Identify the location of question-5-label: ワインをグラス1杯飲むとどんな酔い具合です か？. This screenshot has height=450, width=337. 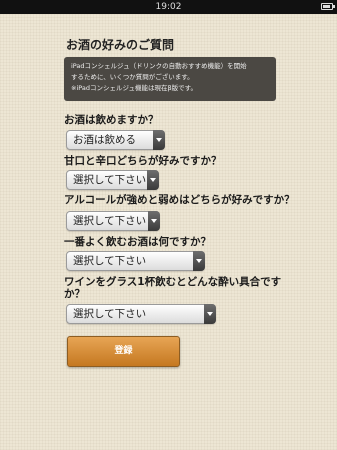
(172, 288).